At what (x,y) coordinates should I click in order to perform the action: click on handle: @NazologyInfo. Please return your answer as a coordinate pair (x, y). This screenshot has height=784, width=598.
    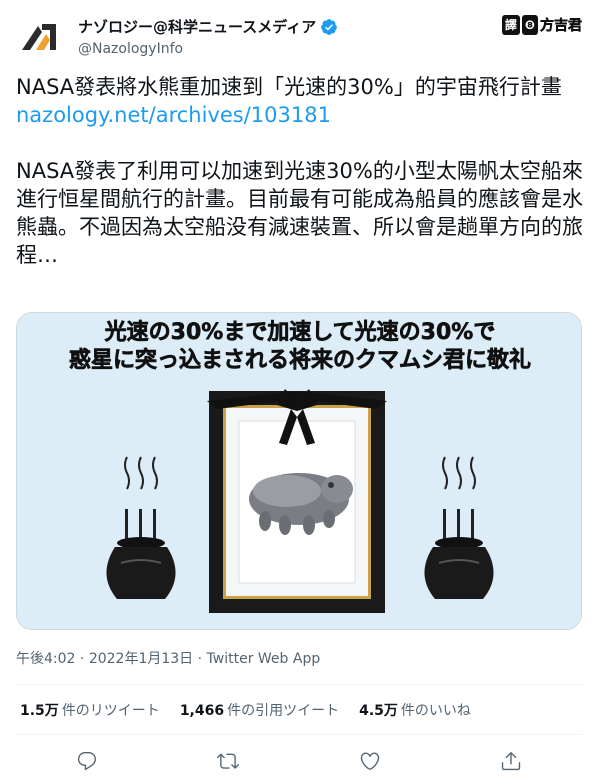
    Looking at the image, I should click on (208, 49).